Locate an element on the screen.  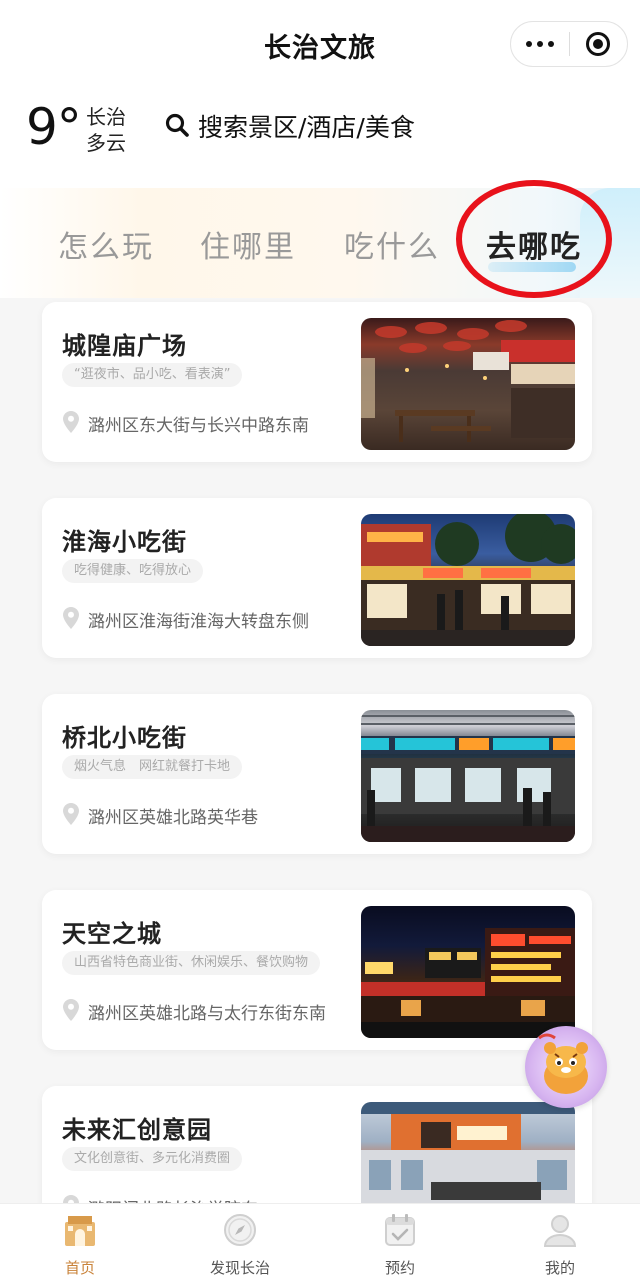
mascot-tiger-button is located at coordinates (566, 1067).